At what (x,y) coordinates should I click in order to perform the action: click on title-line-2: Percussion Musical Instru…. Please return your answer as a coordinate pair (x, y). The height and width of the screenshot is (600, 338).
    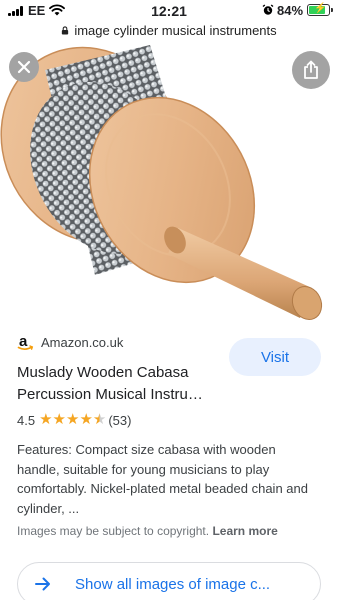
    Looking at the image, I should click on (110, 394).